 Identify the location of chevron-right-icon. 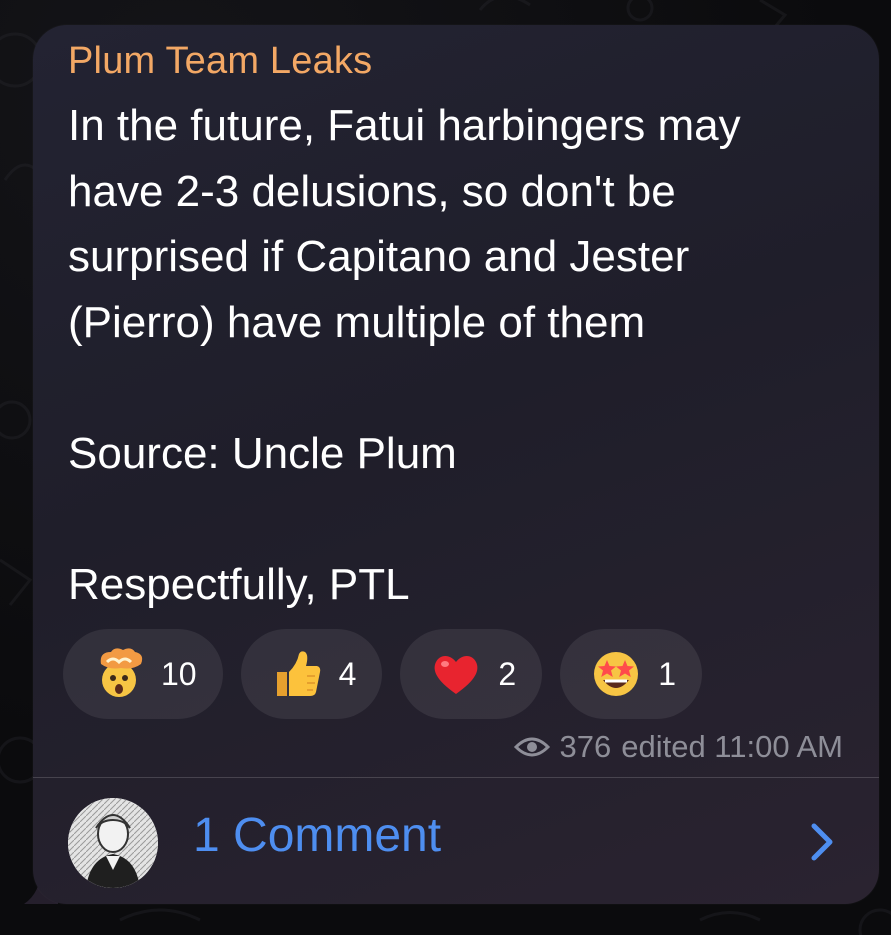
(822, 842).